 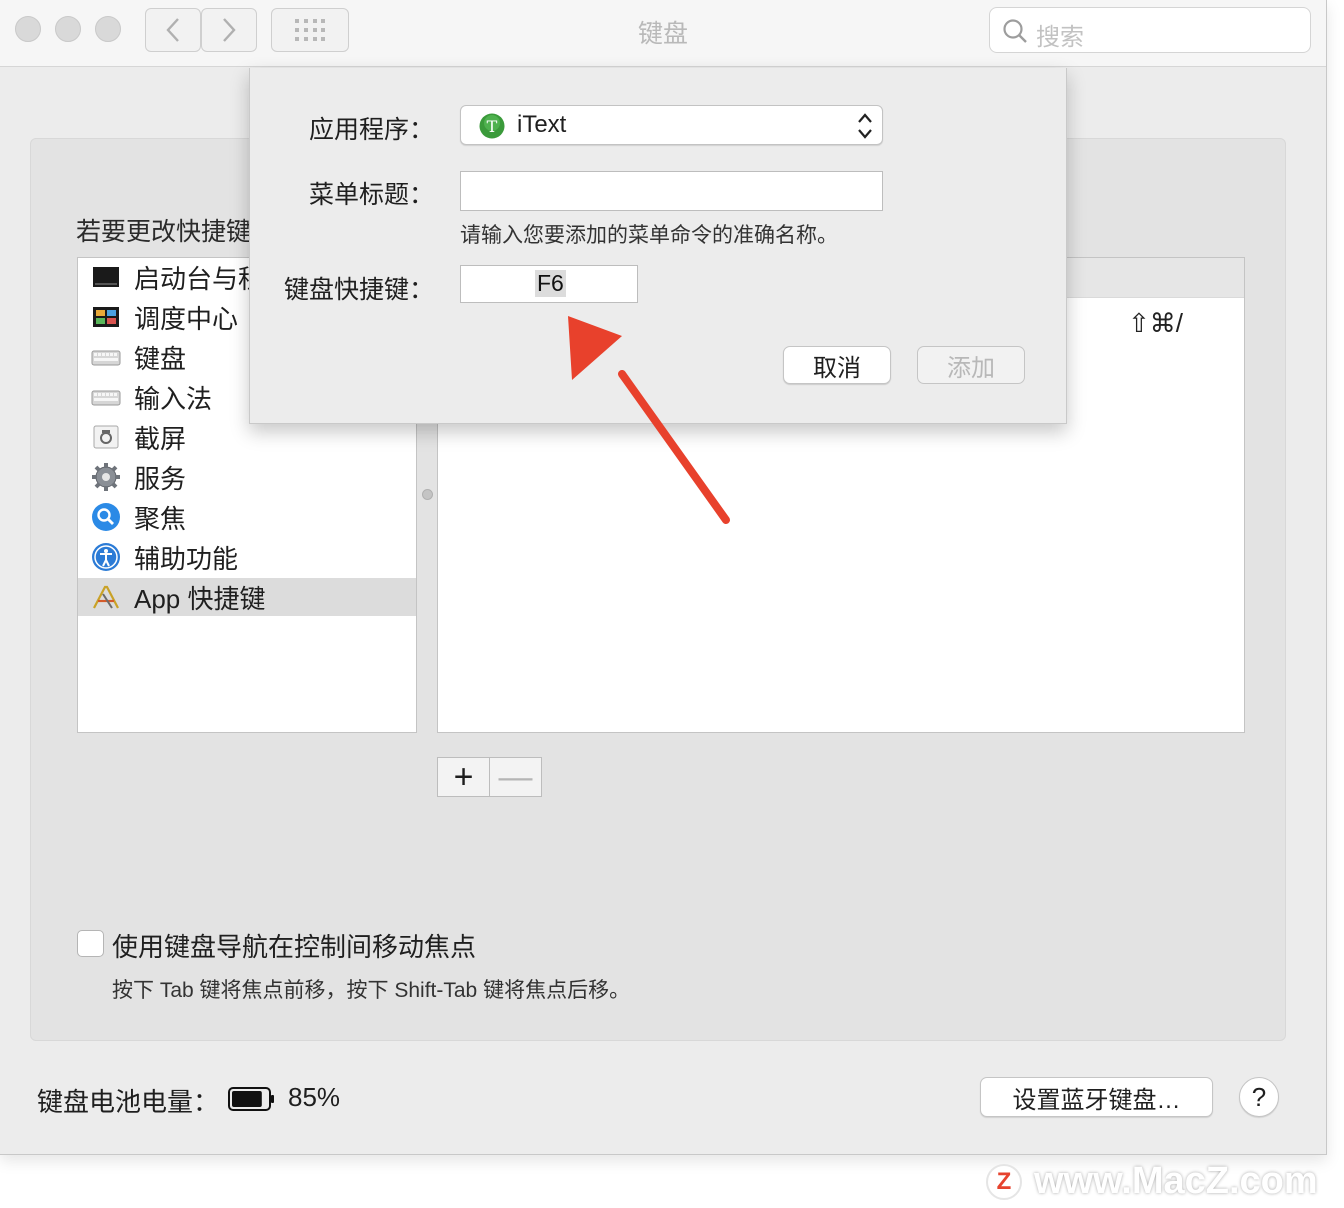 What do you see at coordinates (106, 317) in the screenshot?
I see `mission-control-icon` at bounding box center [106, 317].